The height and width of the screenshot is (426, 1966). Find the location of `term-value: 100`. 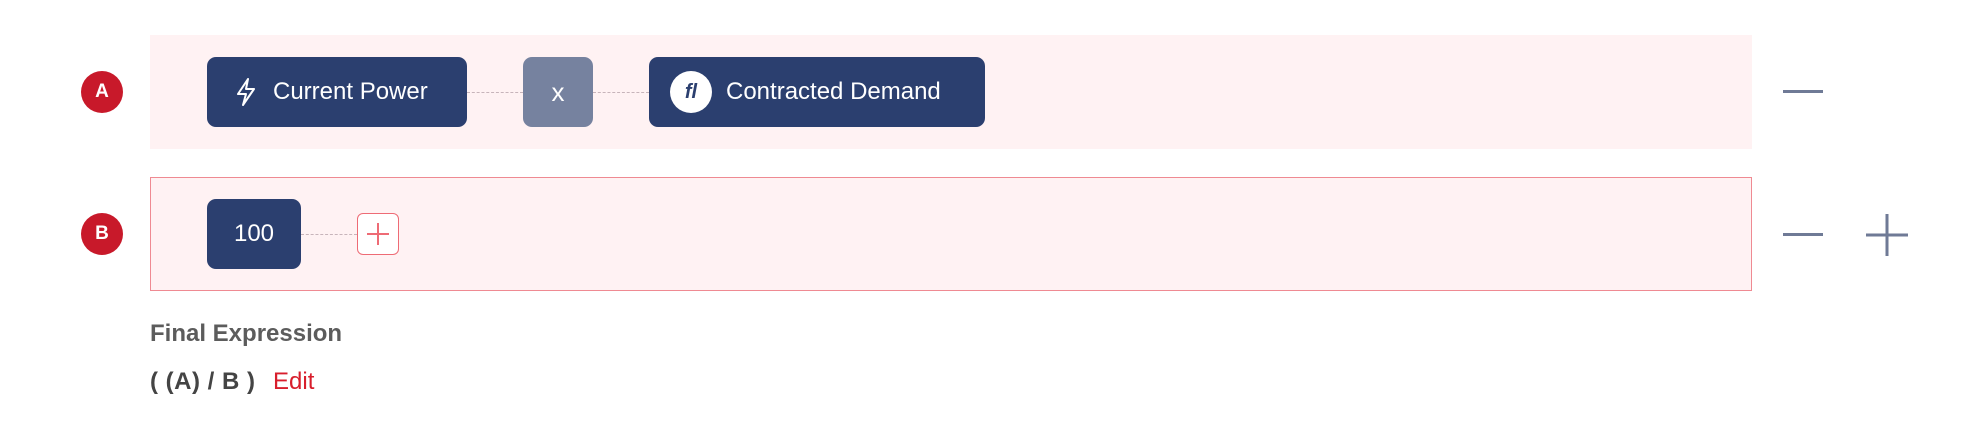

term-value: 100 is located at coordinates (254, 233).